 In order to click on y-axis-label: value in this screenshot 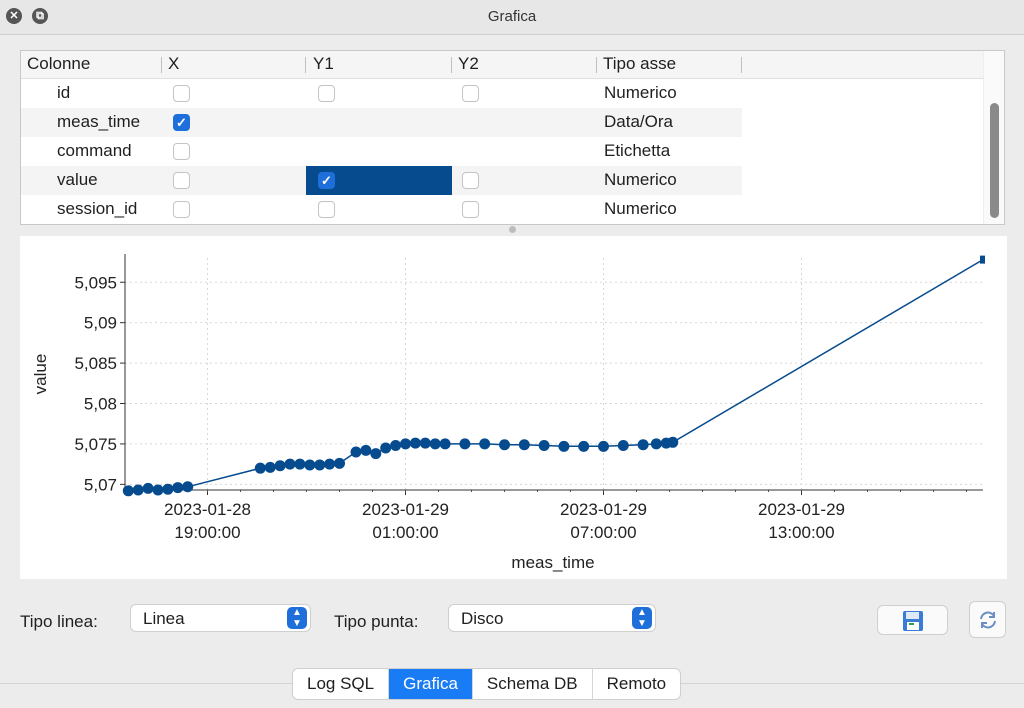, I will do `click(40, 374)`.